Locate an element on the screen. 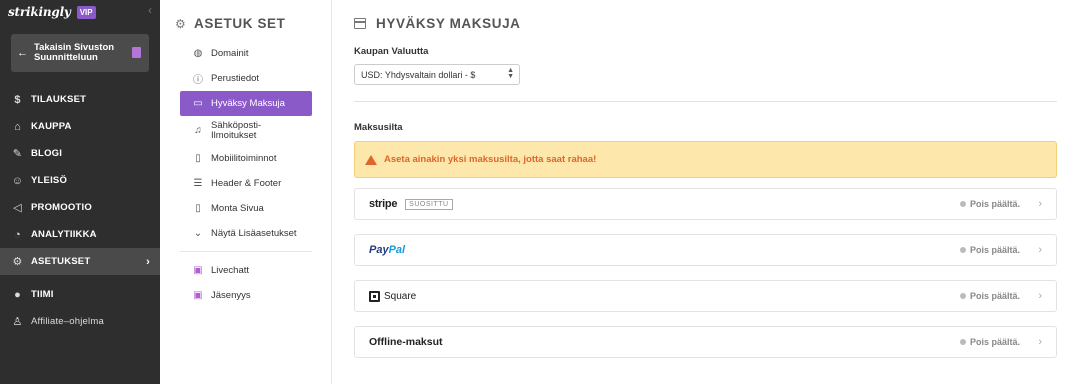  layout-icon: ☰ is located at coordinates (198, 183).